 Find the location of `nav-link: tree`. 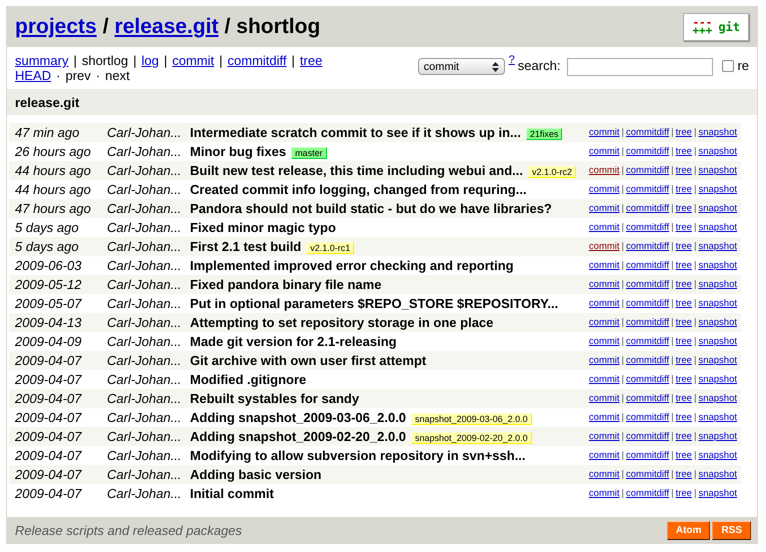

nav-link: tree is located at coordinates (311, 60).